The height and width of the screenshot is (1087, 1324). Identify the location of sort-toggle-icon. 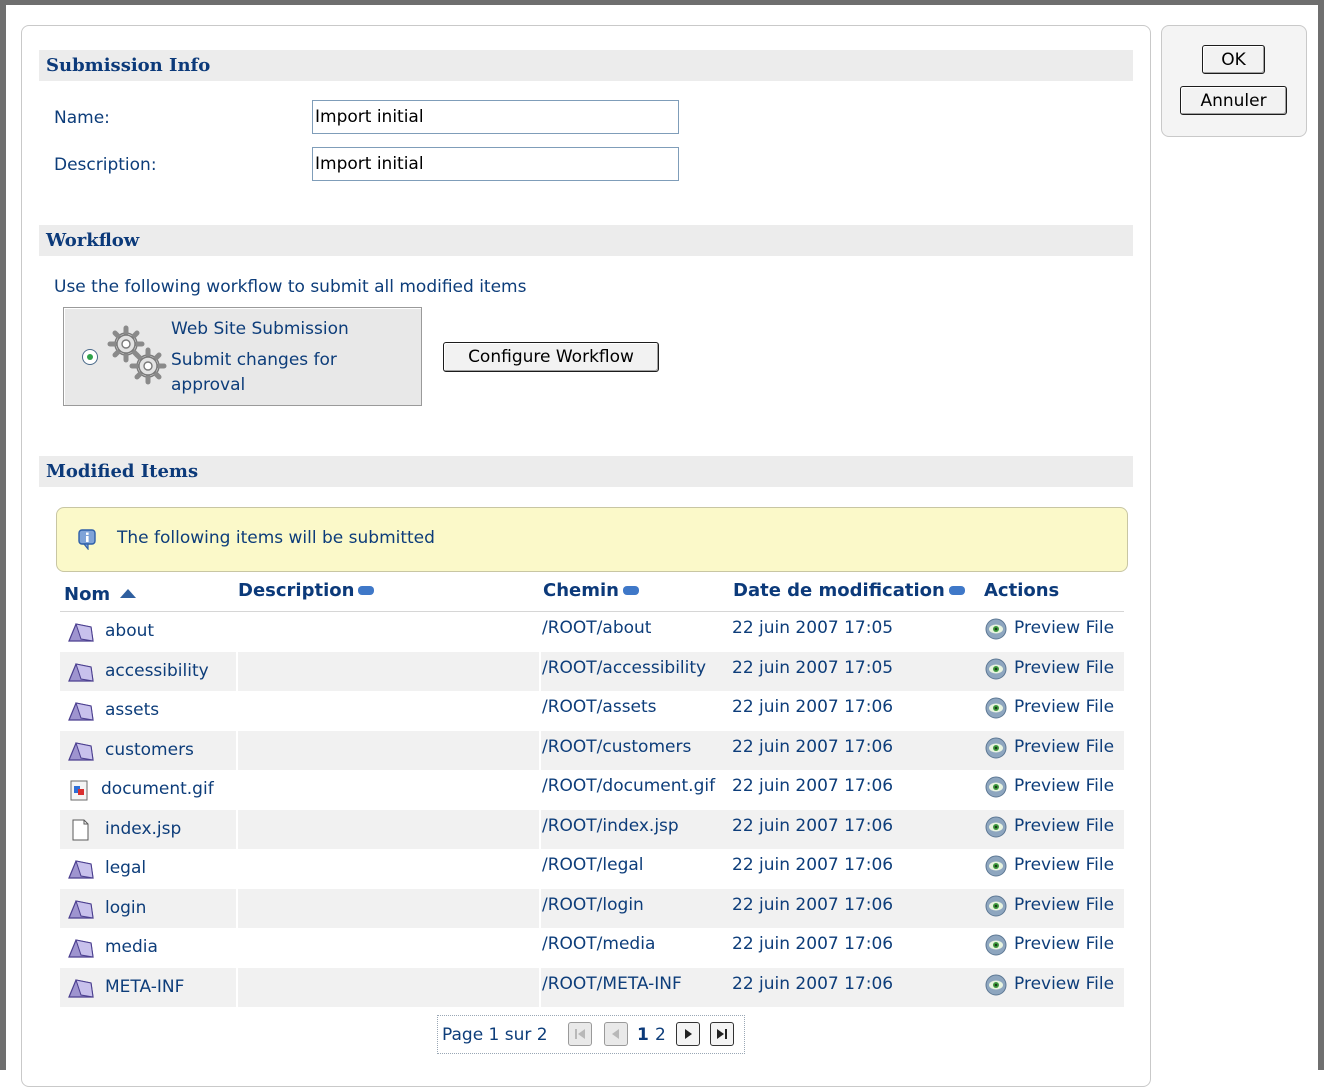
(956, 590).